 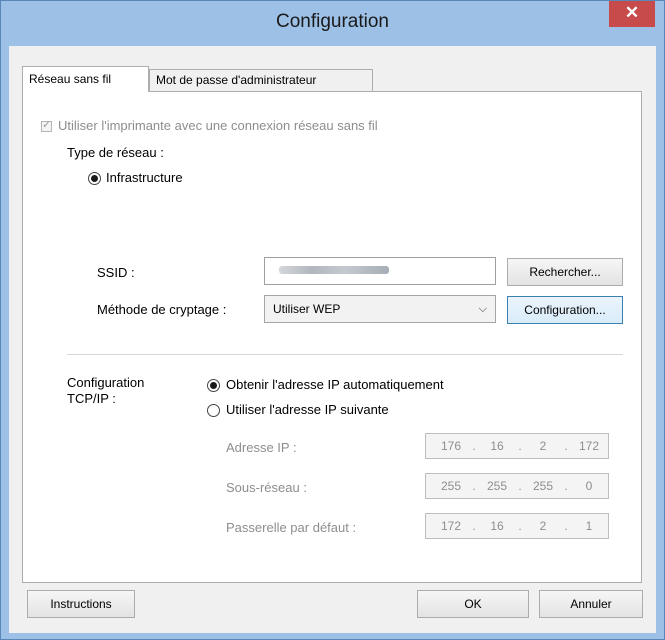 What do you see at coordinates (307, 409) in the screenshot?
I see `manual-ip-label: Utiliser l'adresse IP suivante` at bounding box center [307, 409].